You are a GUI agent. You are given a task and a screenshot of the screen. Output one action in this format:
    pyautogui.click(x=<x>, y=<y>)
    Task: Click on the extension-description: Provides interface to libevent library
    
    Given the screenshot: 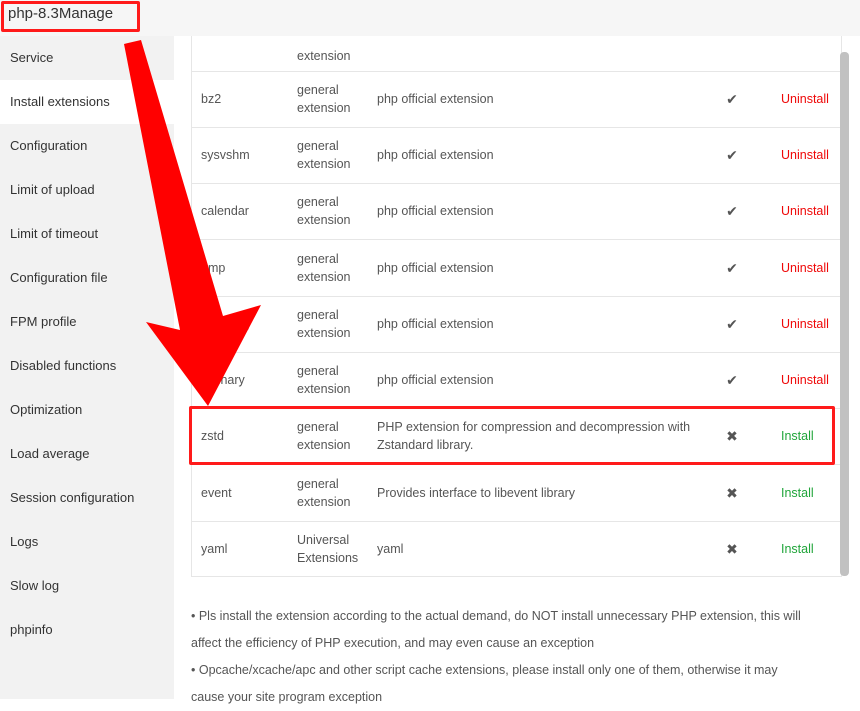 What is the action you would take?
    pyautogui.click(x=476, y=493)
    